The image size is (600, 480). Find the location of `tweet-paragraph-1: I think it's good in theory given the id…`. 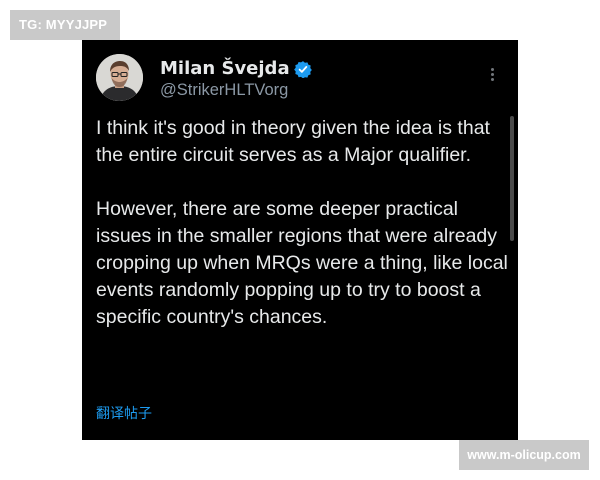

tweet-paragraph-1: I think it's good in theory given the id… is located at coordinates (293, 141).